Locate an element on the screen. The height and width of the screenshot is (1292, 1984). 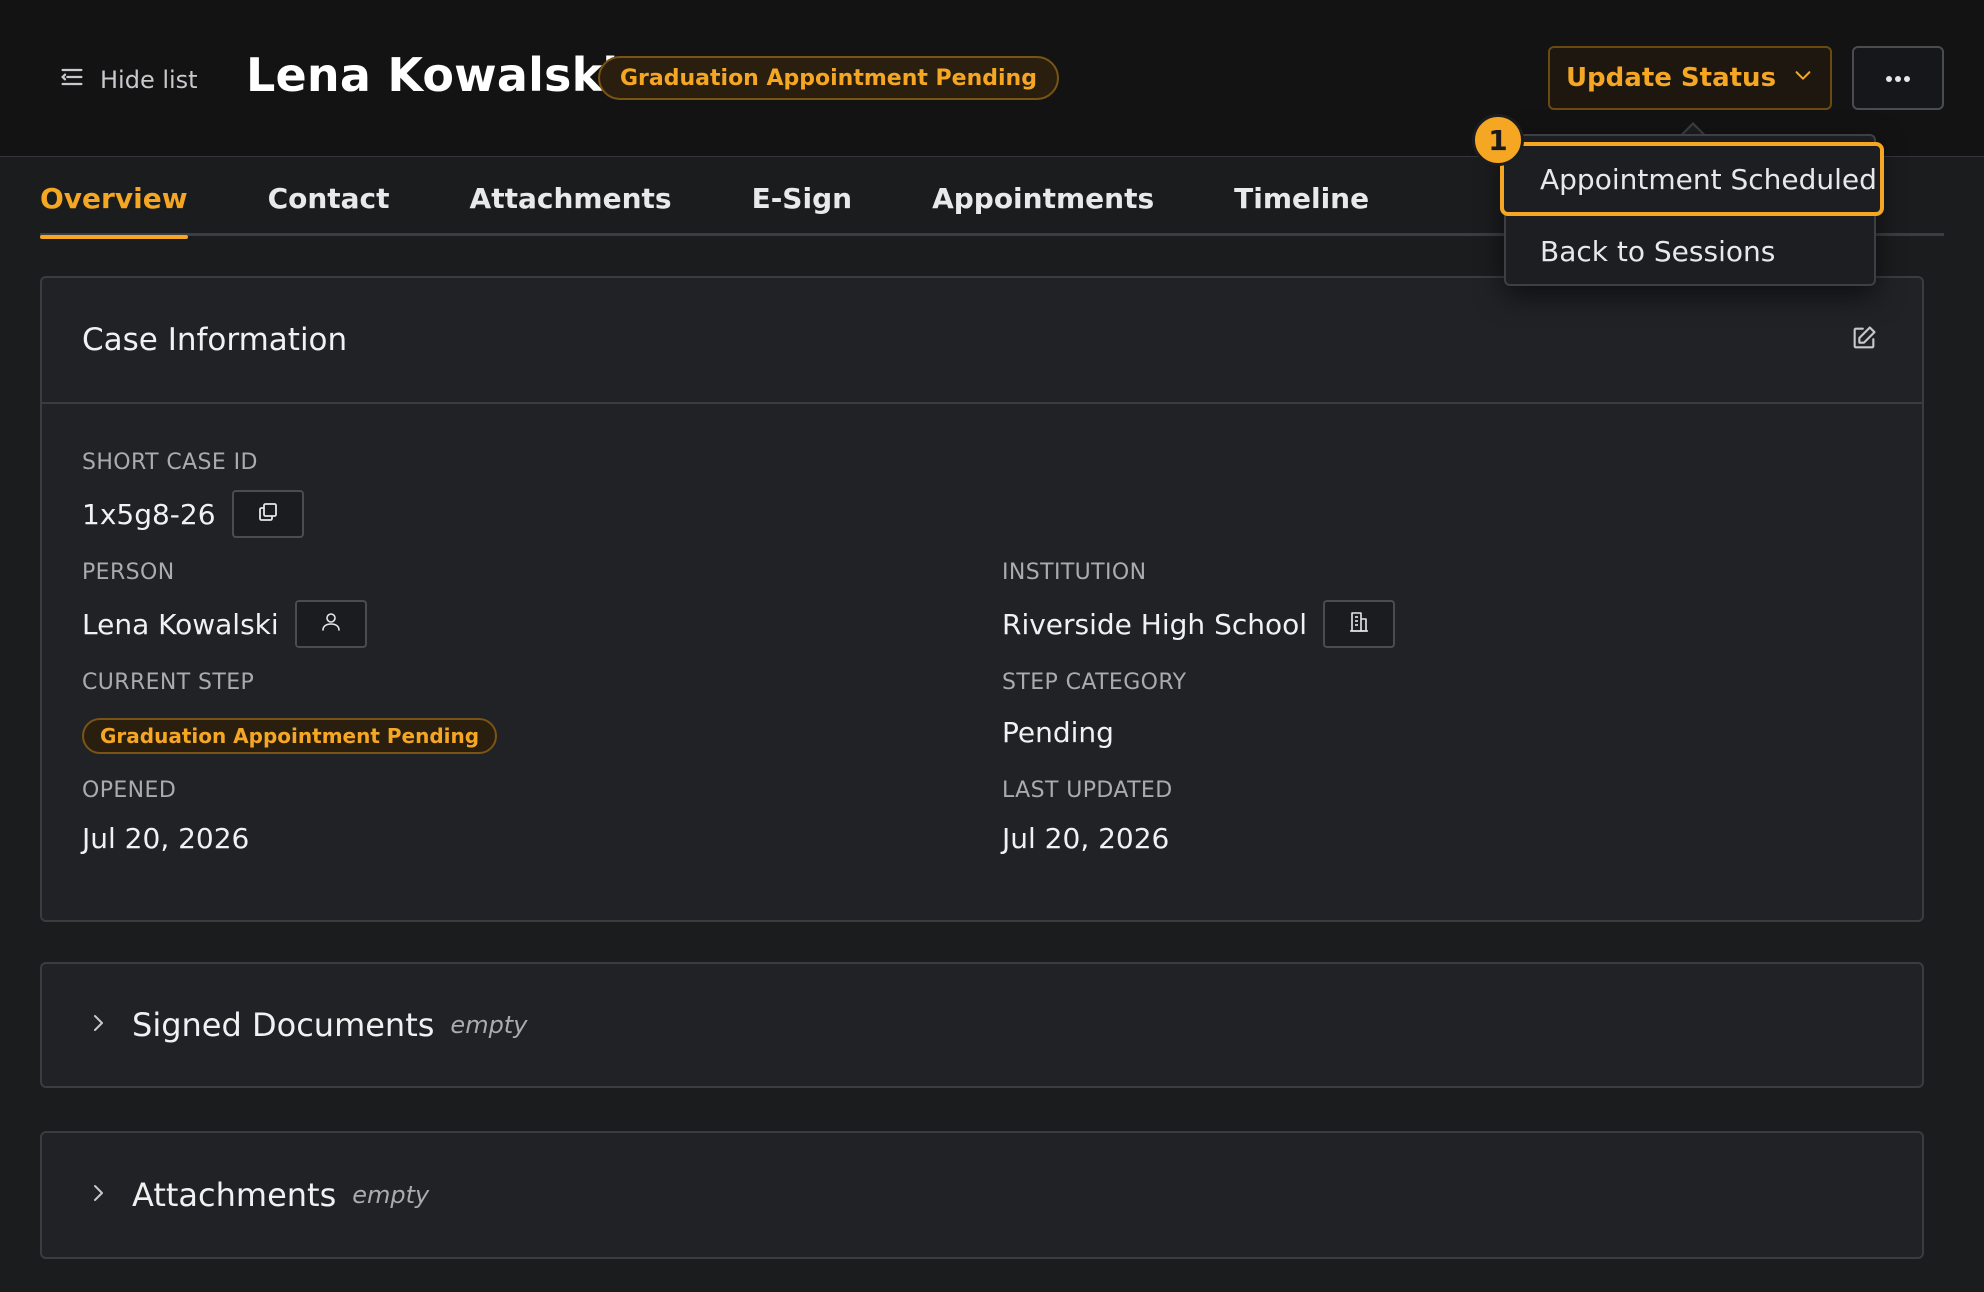
person-value: Lena Kowalski is located at coordinates (180, 624).